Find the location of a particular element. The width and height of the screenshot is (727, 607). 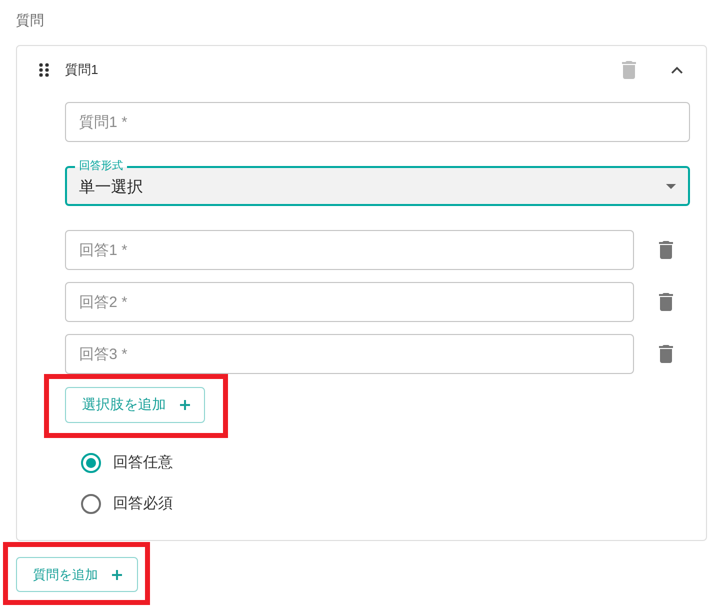

radio-option: 回答必須 is located at coordinates (119, 503).